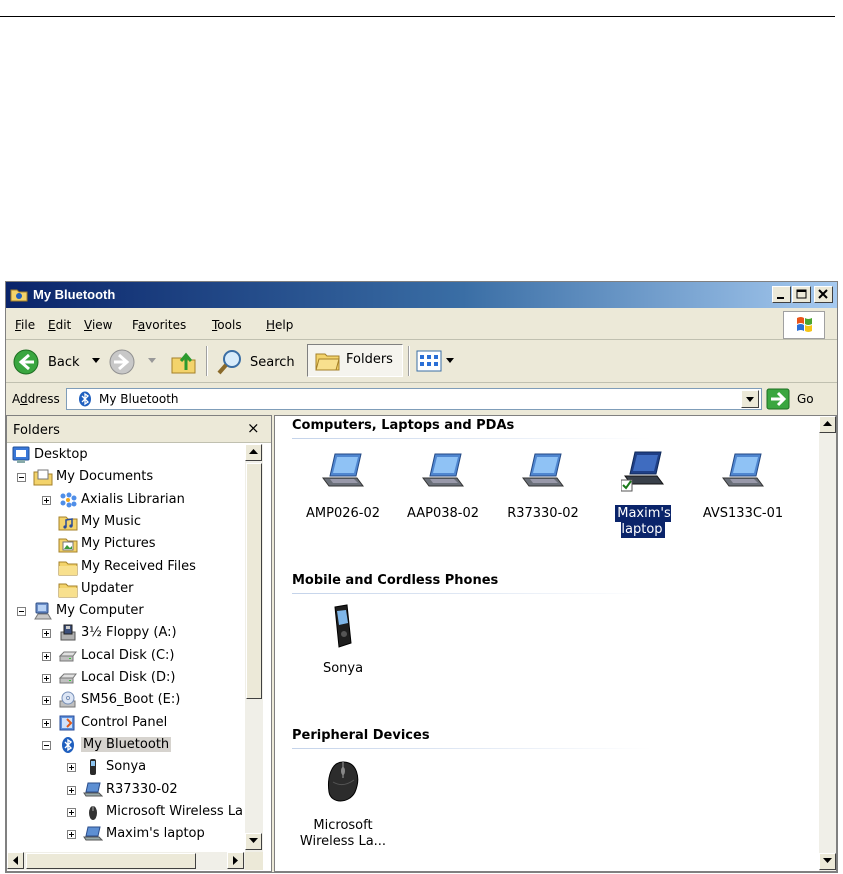 The width and height of the screenshot is (843, 874). Describe the element at coordinates (107, 588) in the screenshot. I see `tree-item-label: Updater` at that location.